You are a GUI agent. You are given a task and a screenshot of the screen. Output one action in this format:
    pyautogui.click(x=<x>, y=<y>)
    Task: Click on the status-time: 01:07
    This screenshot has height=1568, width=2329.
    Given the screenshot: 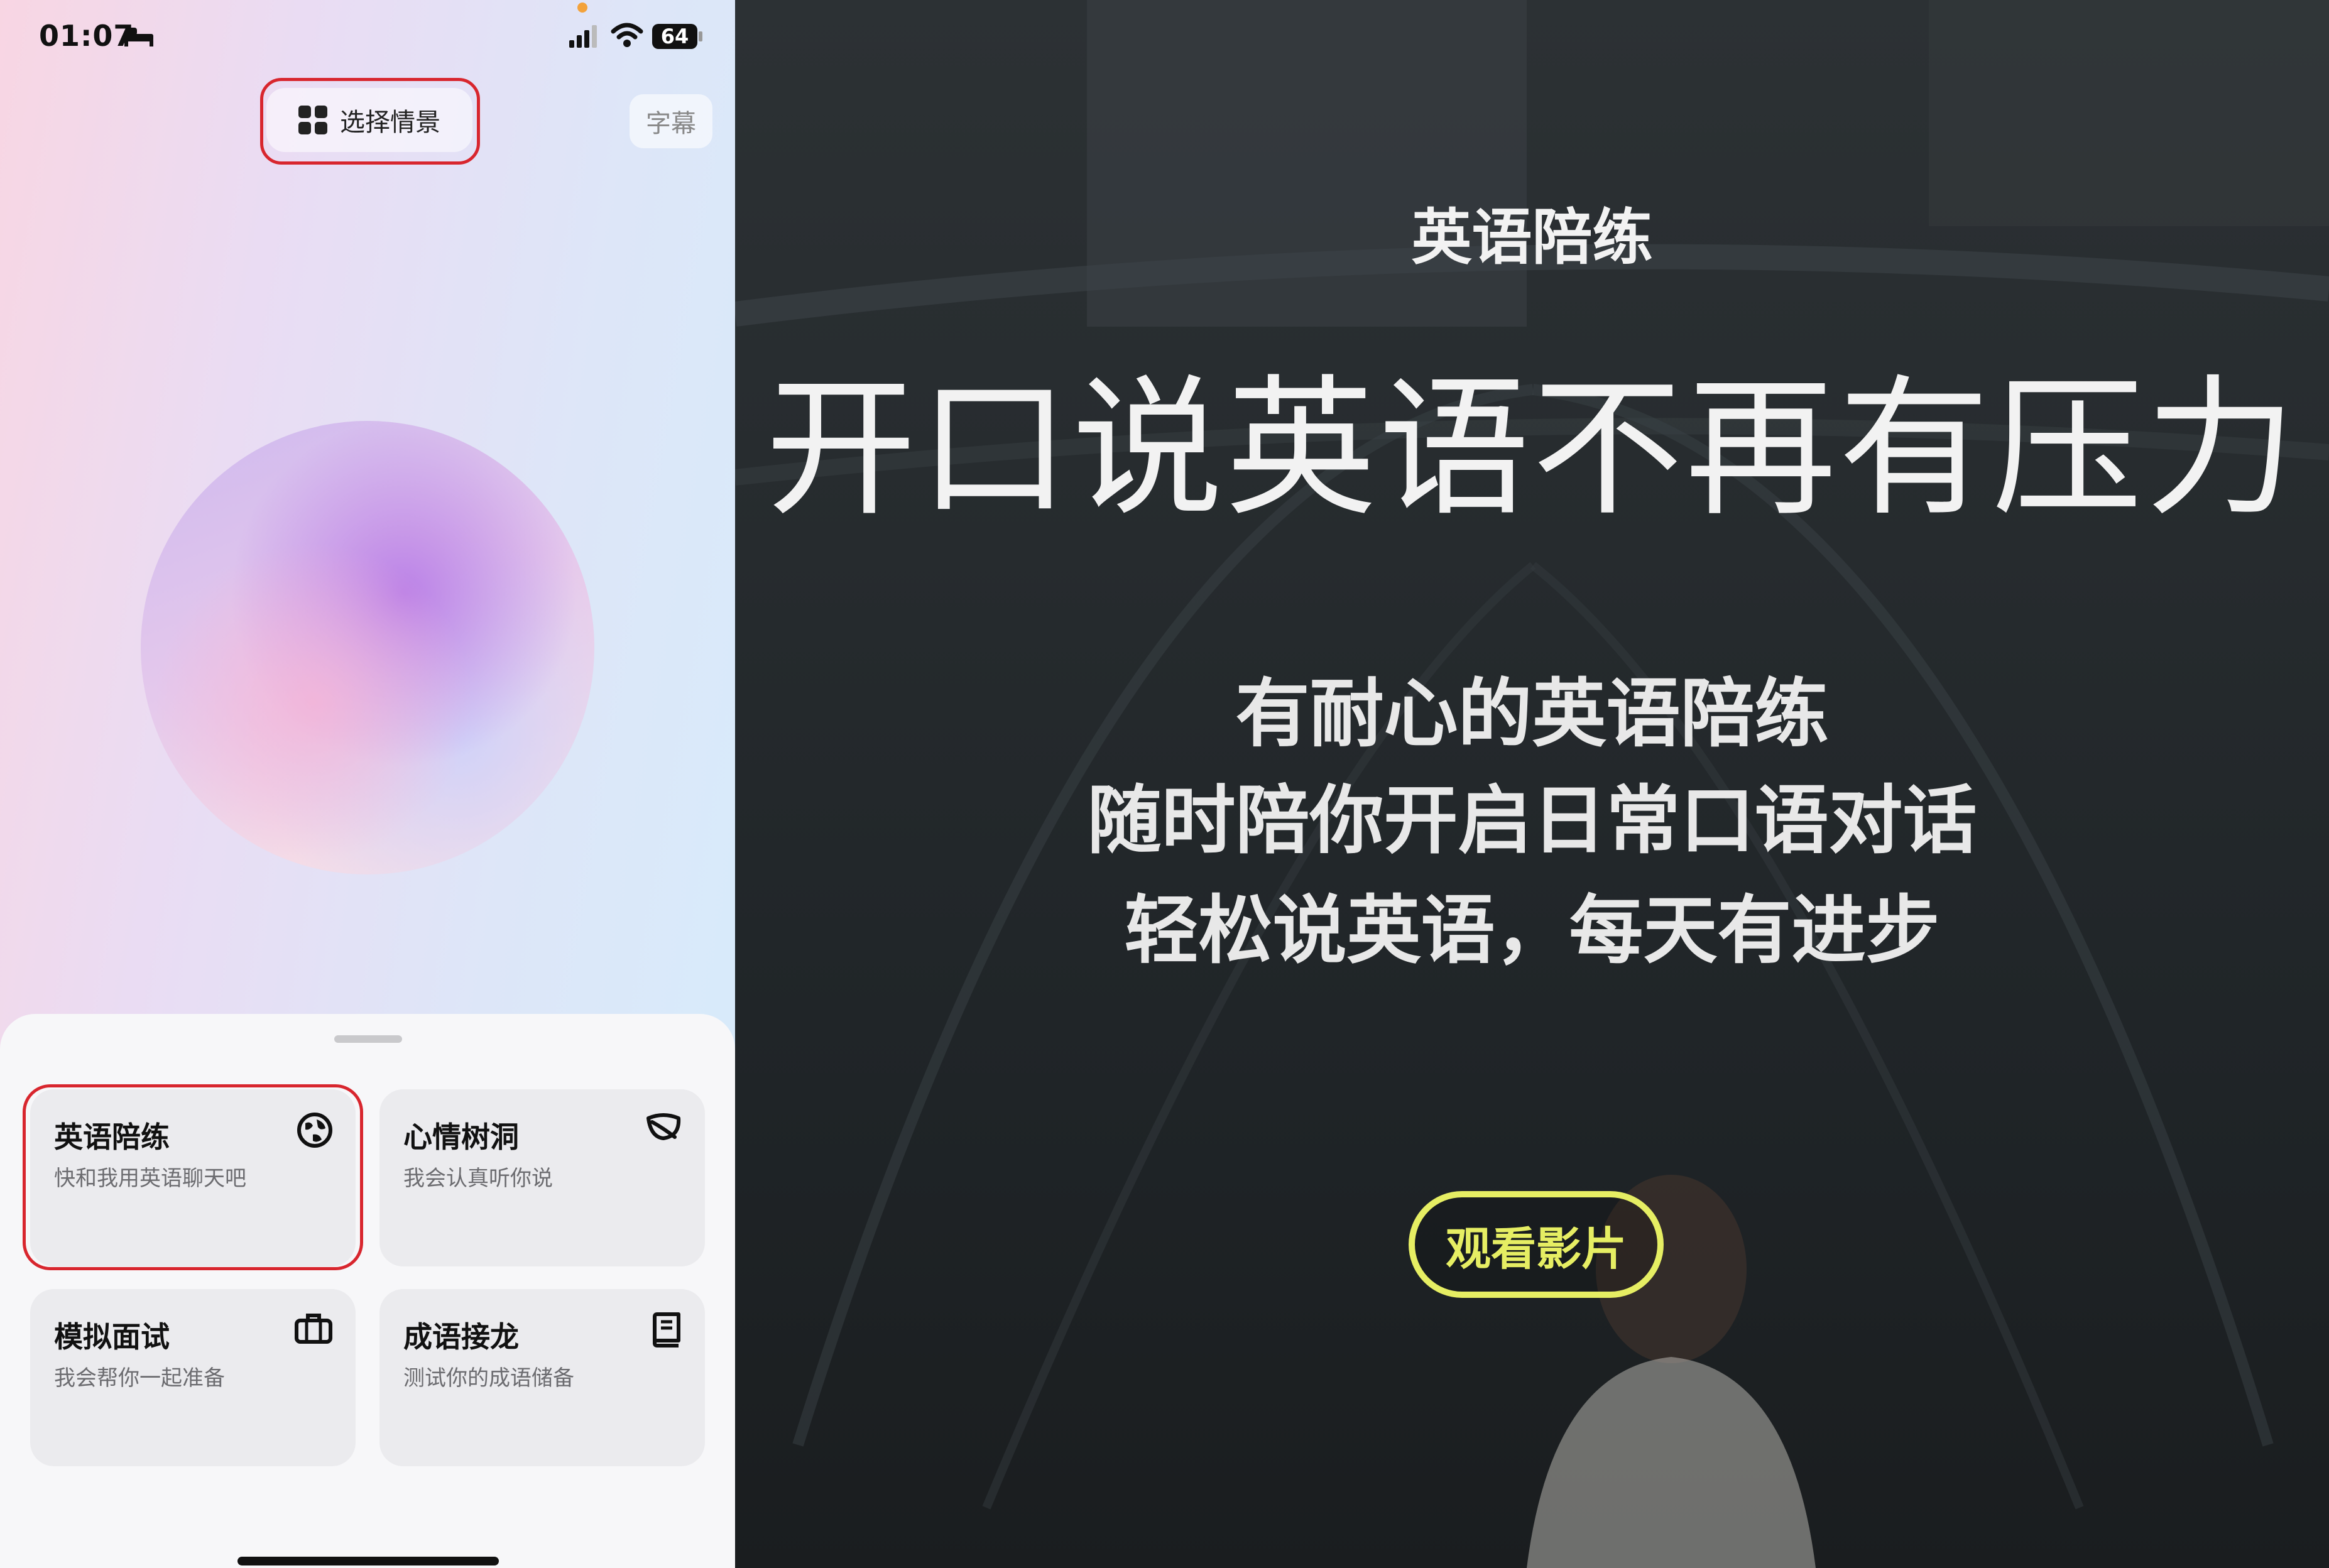 What is the action you would take?
    pyautogui.click(x=86, y=36)
    